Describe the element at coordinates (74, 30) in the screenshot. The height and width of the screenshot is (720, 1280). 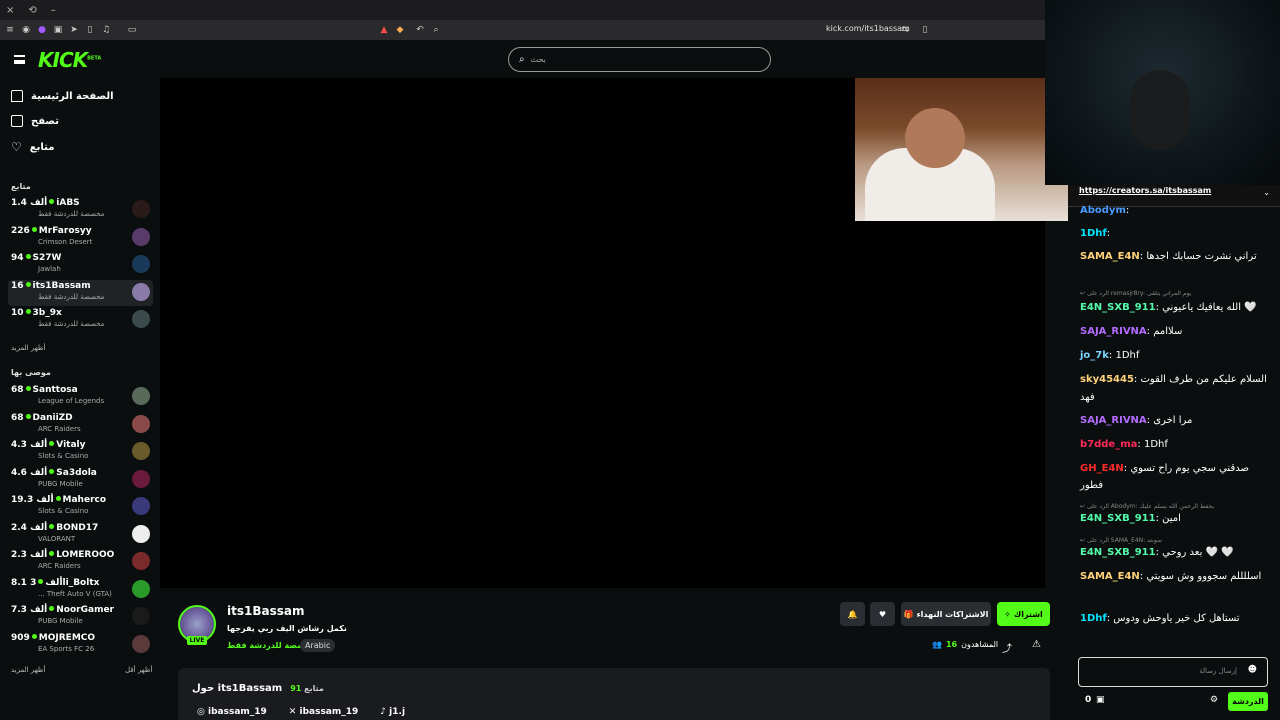
I see `send-icon: ➤` at that location.